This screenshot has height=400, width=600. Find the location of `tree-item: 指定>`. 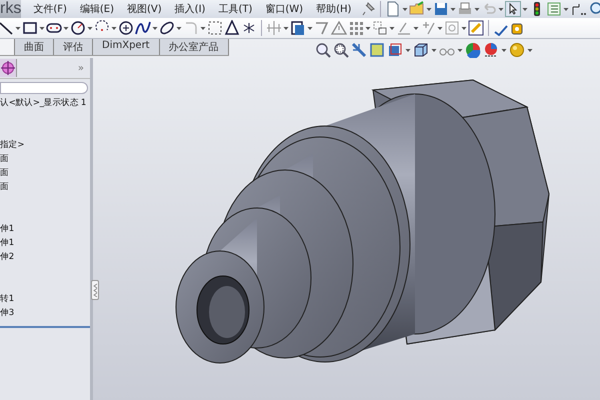

tree-item: 指定> is located at coordinates (12, 145).